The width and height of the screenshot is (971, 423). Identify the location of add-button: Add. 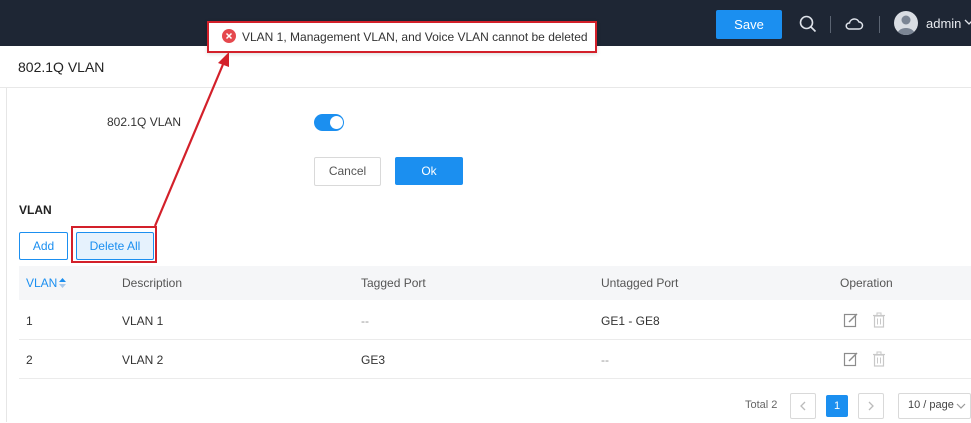
(43, 246).